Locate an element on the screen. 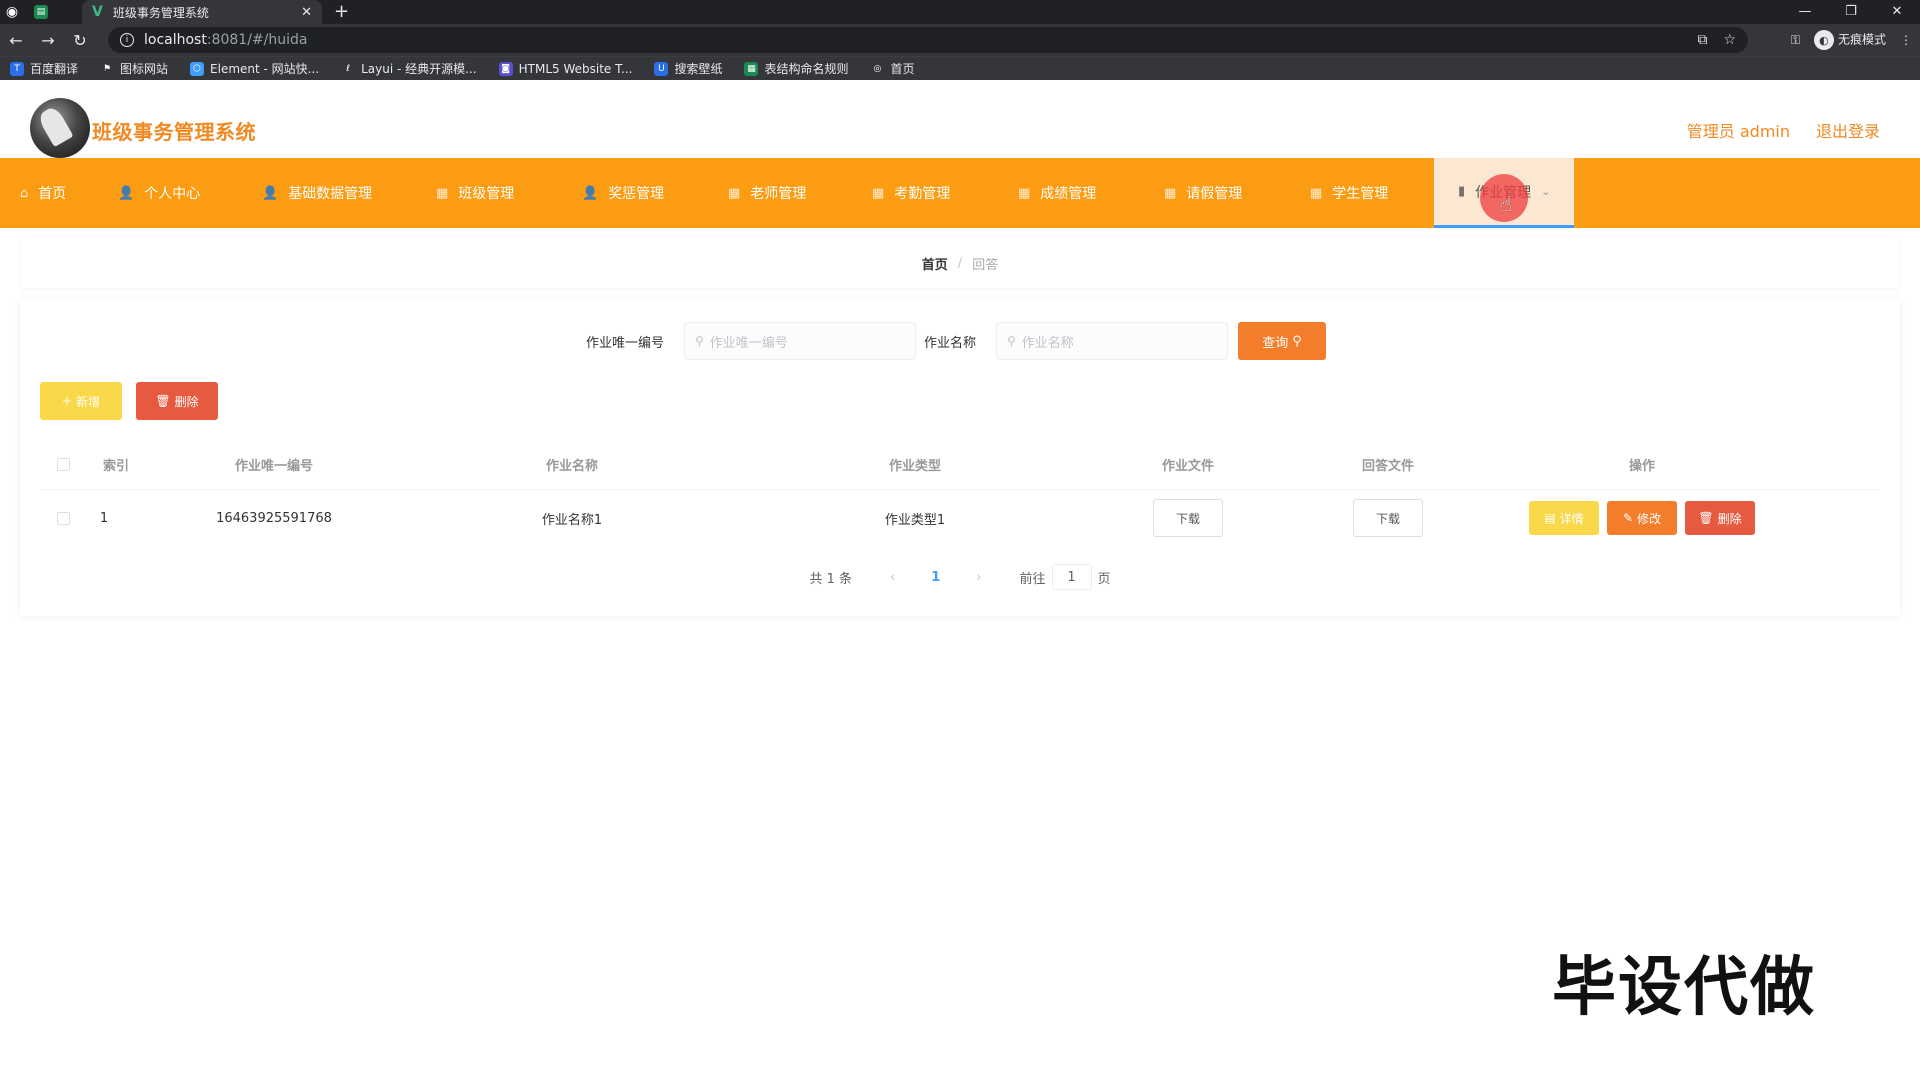 The height and width of the screenshot is (1072, 1920). more-menu-icon: ⋮ is located at coordinates (1906, 40).